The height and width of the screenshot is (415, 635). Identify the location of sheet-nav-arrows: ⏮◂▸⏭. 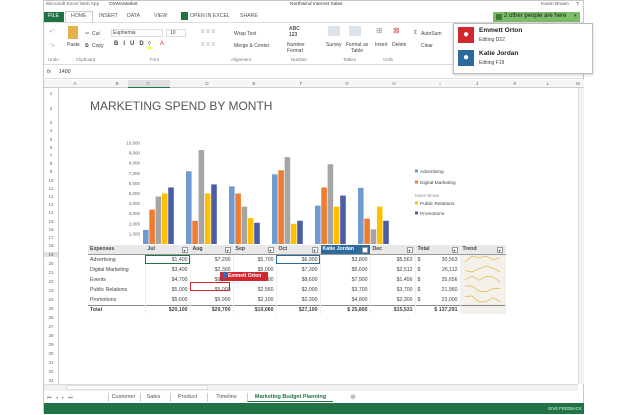
(62, 398).